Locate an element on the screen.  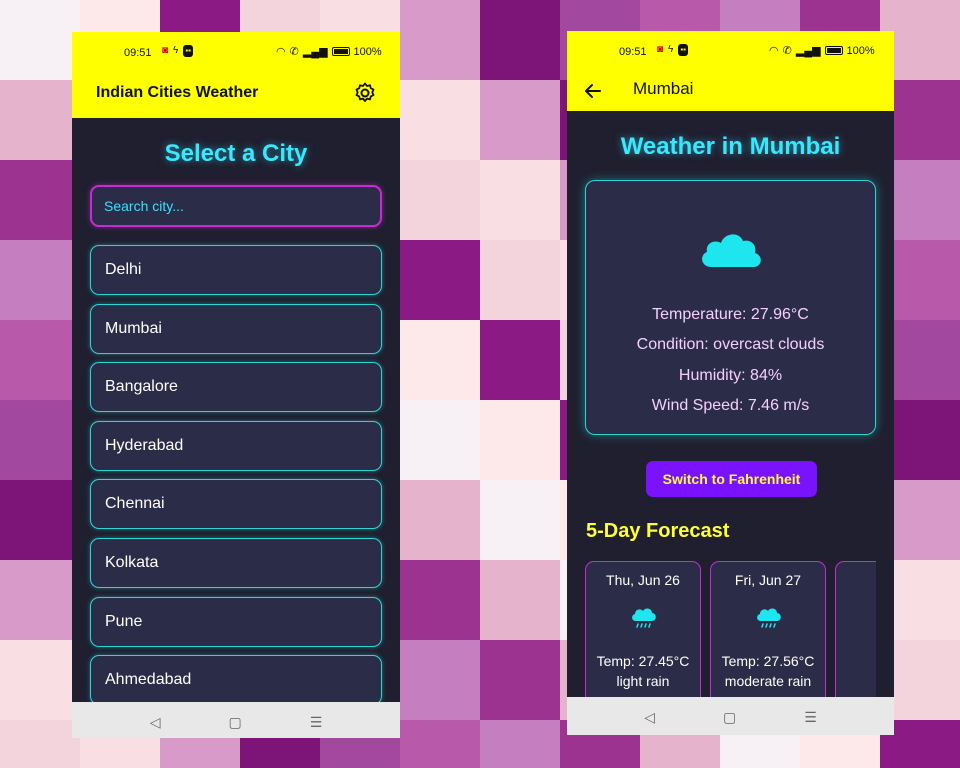
city-item: Kolkata is located at coordinates (236, 563).